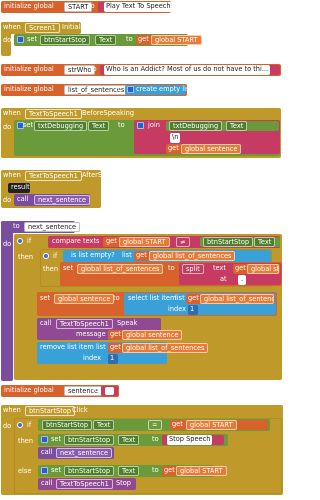 The height and width of the screenshot is (500, 320). What do you see at coordinates (108, 113) in the screenshot?
I see `before-speaking-label: BeforeSpeaking` at bounding box center [108, 113].